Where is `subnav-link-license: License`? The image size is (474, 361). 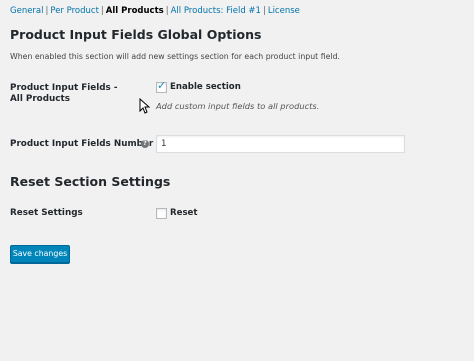 subnav-link-license: License is located at coordinates (284, 11).